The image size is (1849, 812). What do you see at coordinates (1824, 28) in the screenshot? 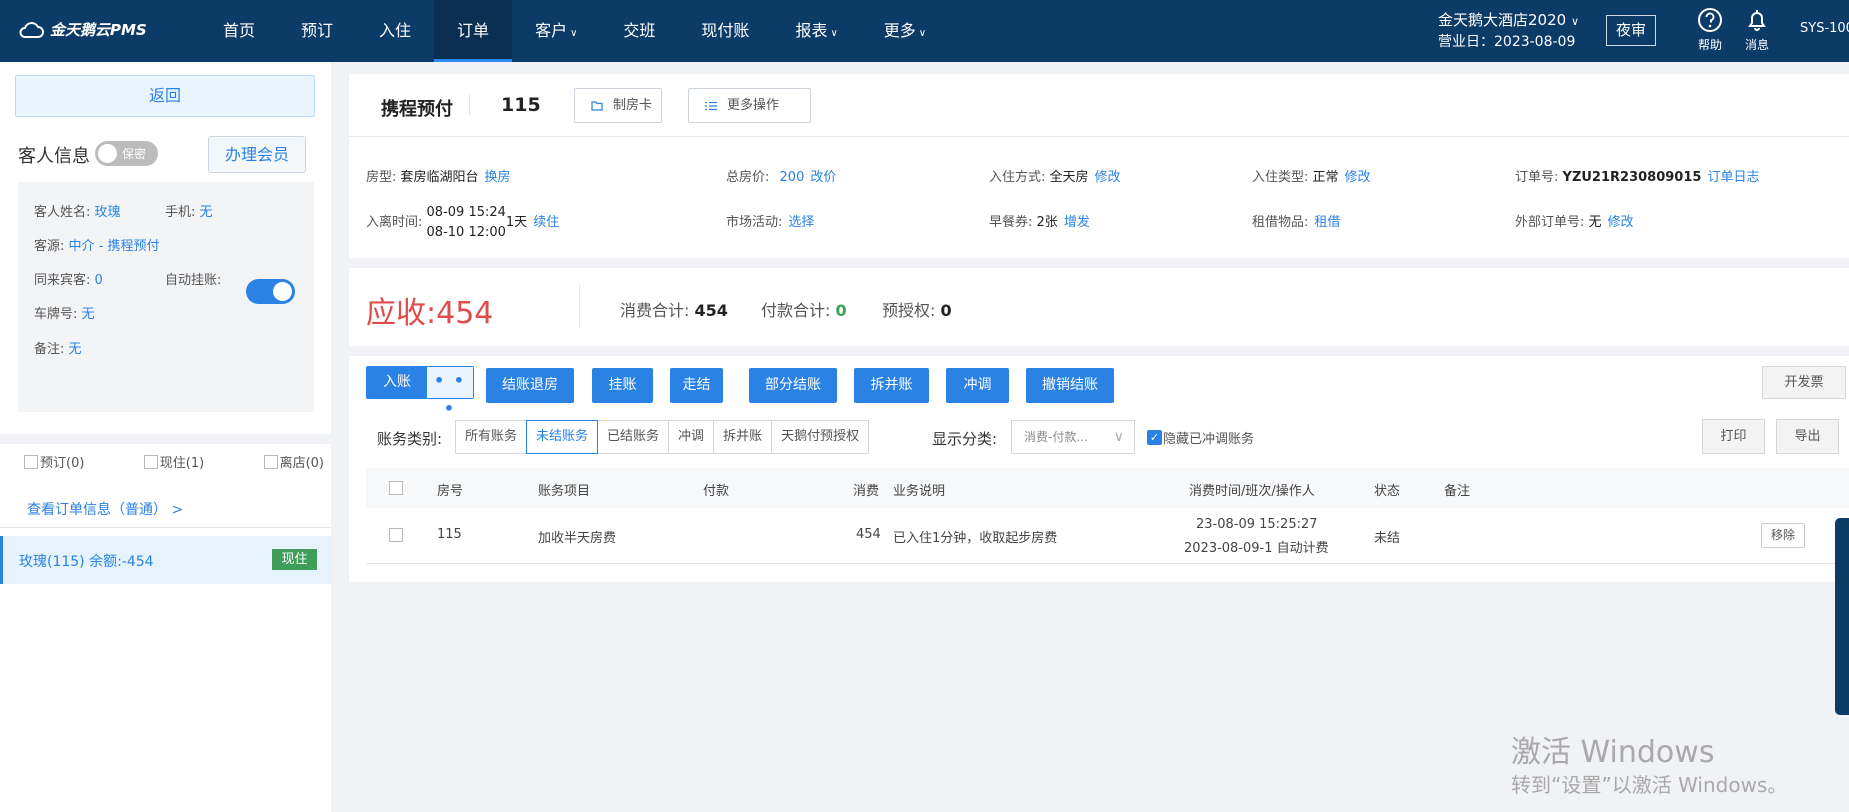
I see `user-account: SYS-100` at bounding box center [1824, 28].